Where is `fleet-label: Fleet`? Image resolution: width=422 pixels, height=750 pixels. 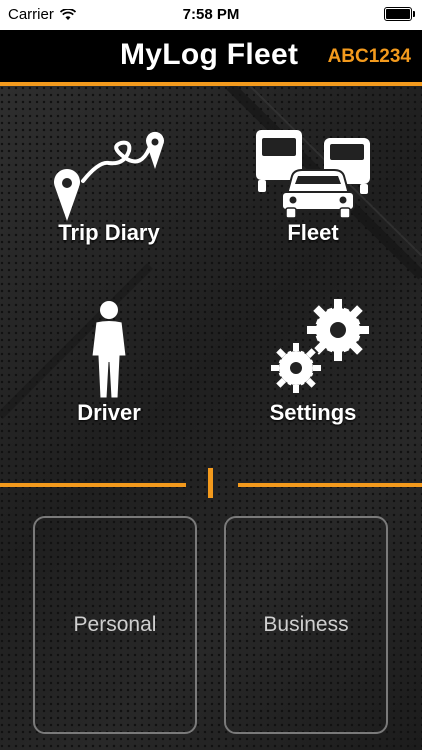
fleet-label: Fleet is located at coordinates (313, 232).